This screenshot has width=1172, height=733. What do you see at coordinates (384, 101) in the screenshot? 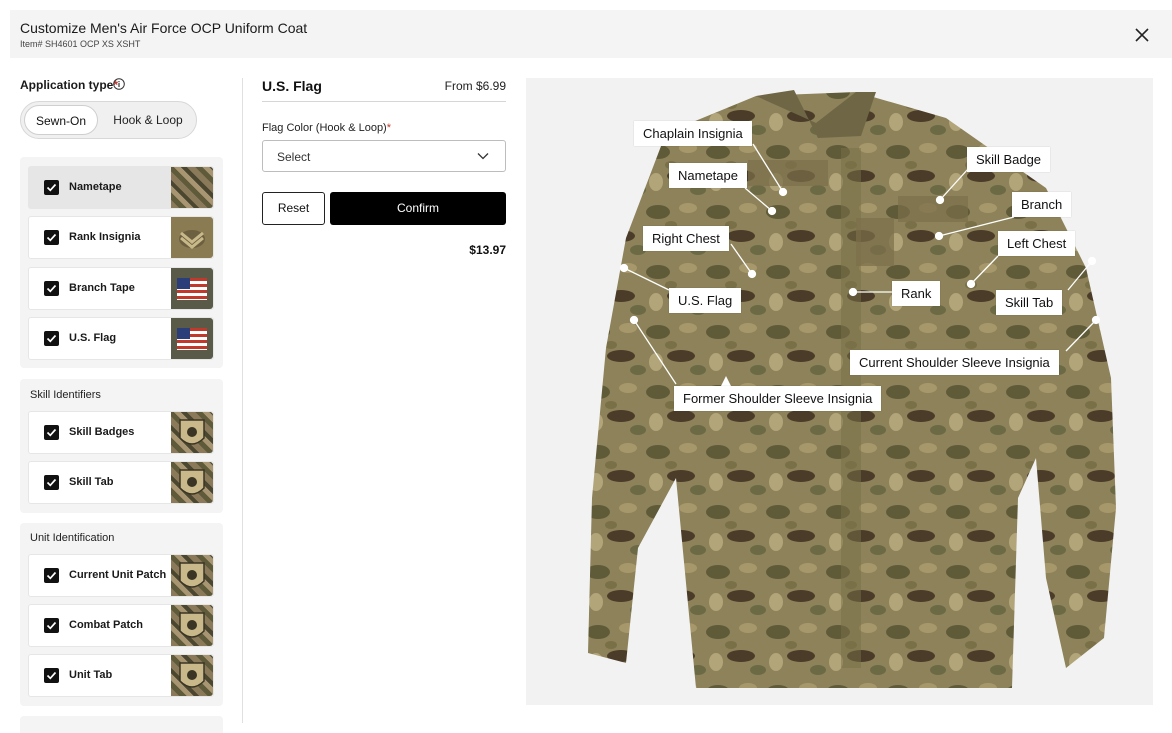
I see `detail-divider` at bounding box center [384, 101].